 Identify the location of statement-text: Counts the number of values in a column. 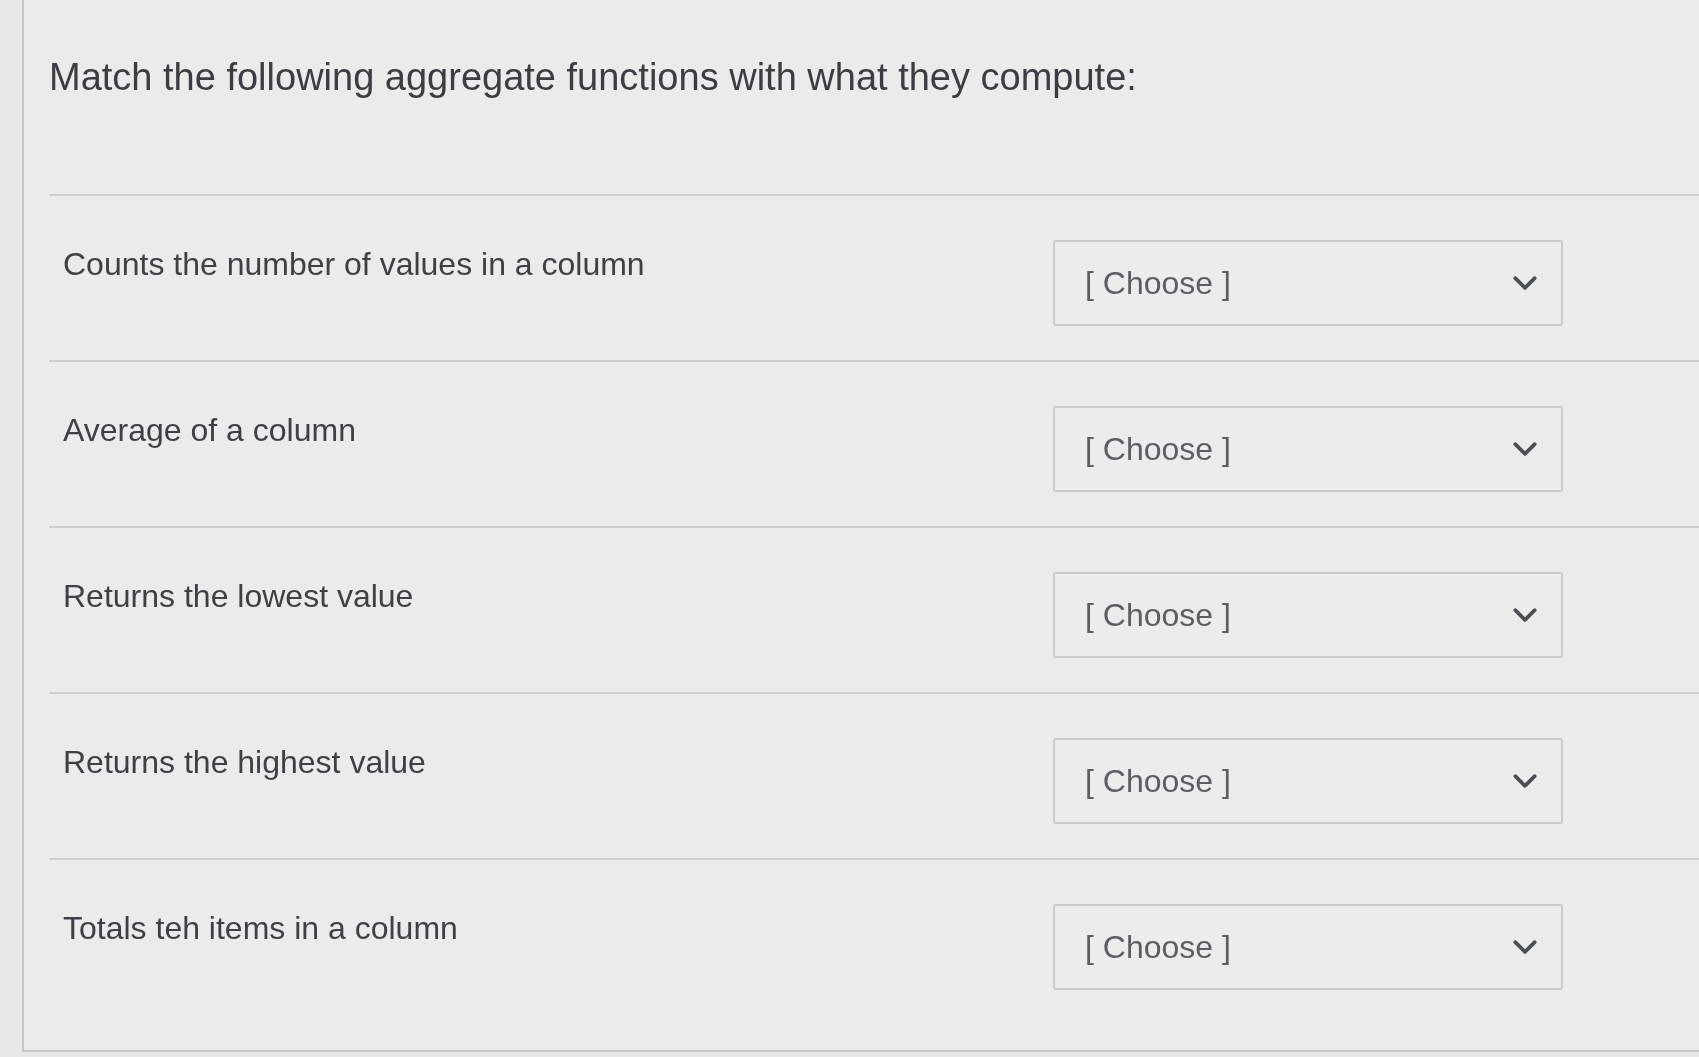
(354, 264).